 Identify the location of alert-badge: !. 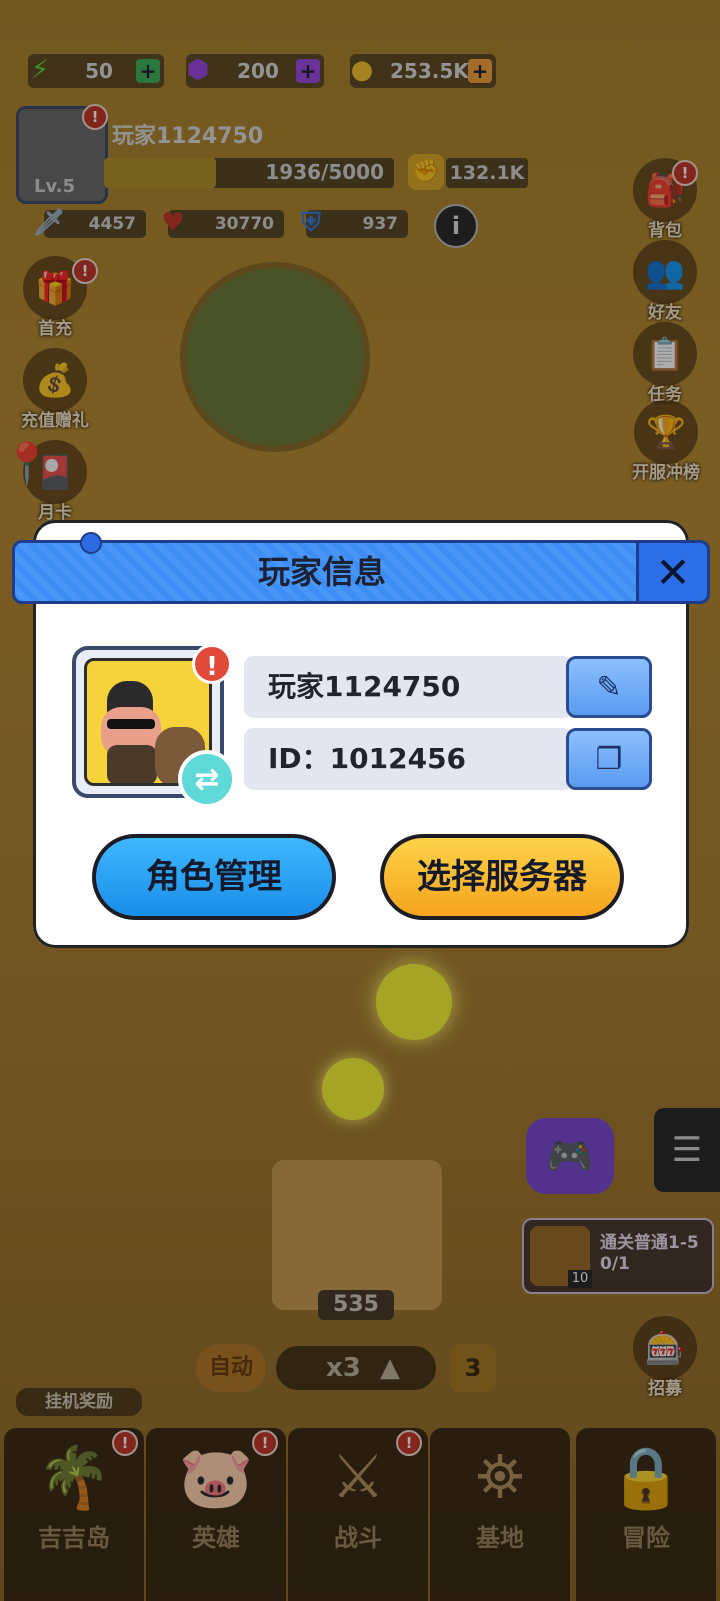
(212, 664).